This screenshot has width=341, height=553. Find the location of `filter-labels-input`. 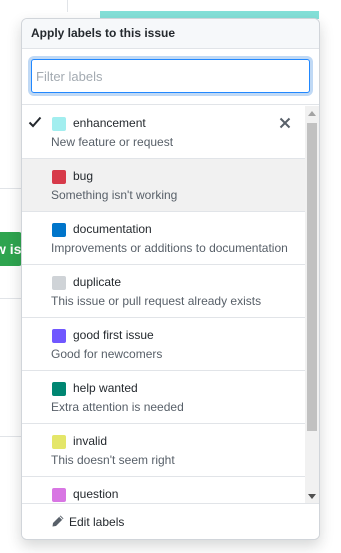

filter-labels-input is located at coordinates (170, 76).